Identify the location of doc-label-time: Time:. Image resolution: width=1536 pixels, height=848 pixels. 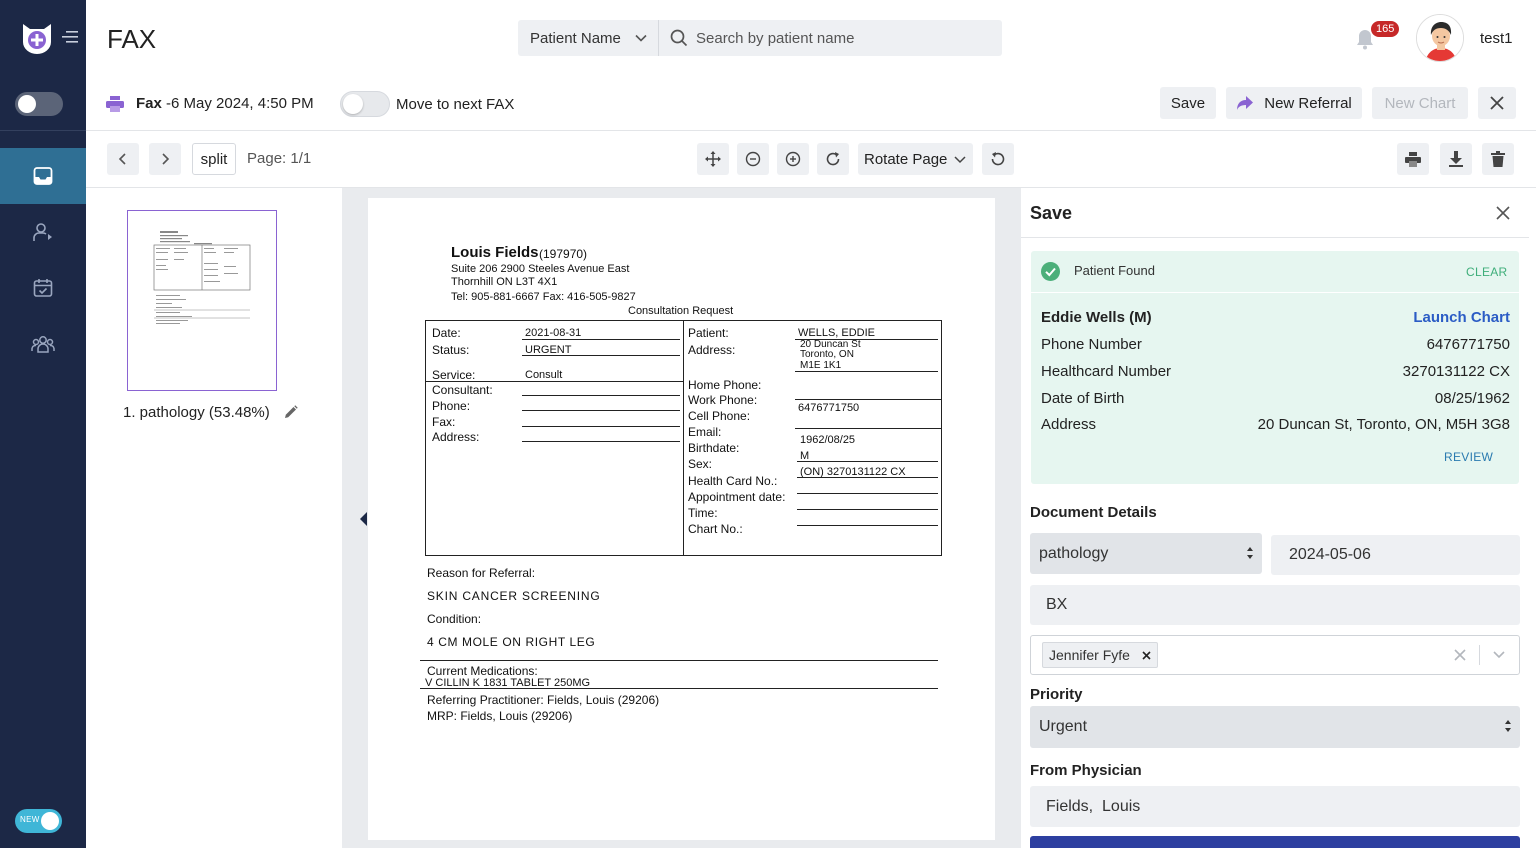
(703, 513).